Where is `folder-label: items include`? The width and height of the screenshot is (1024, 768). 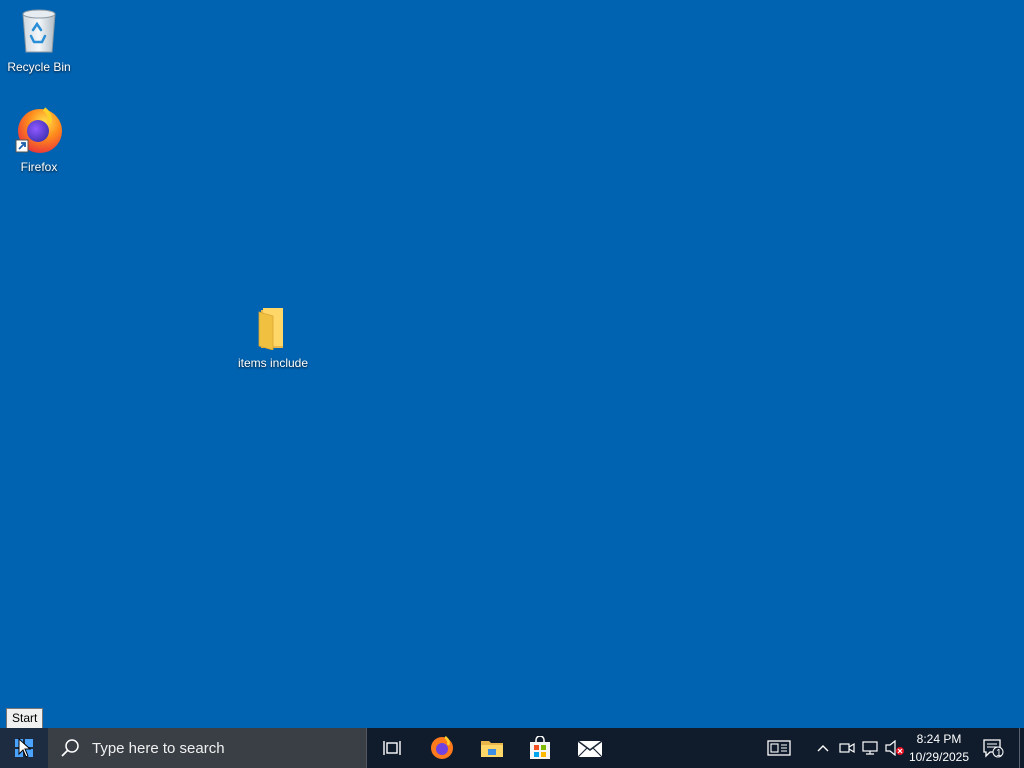 folder-label: items include is located at coordinates (273, 363).